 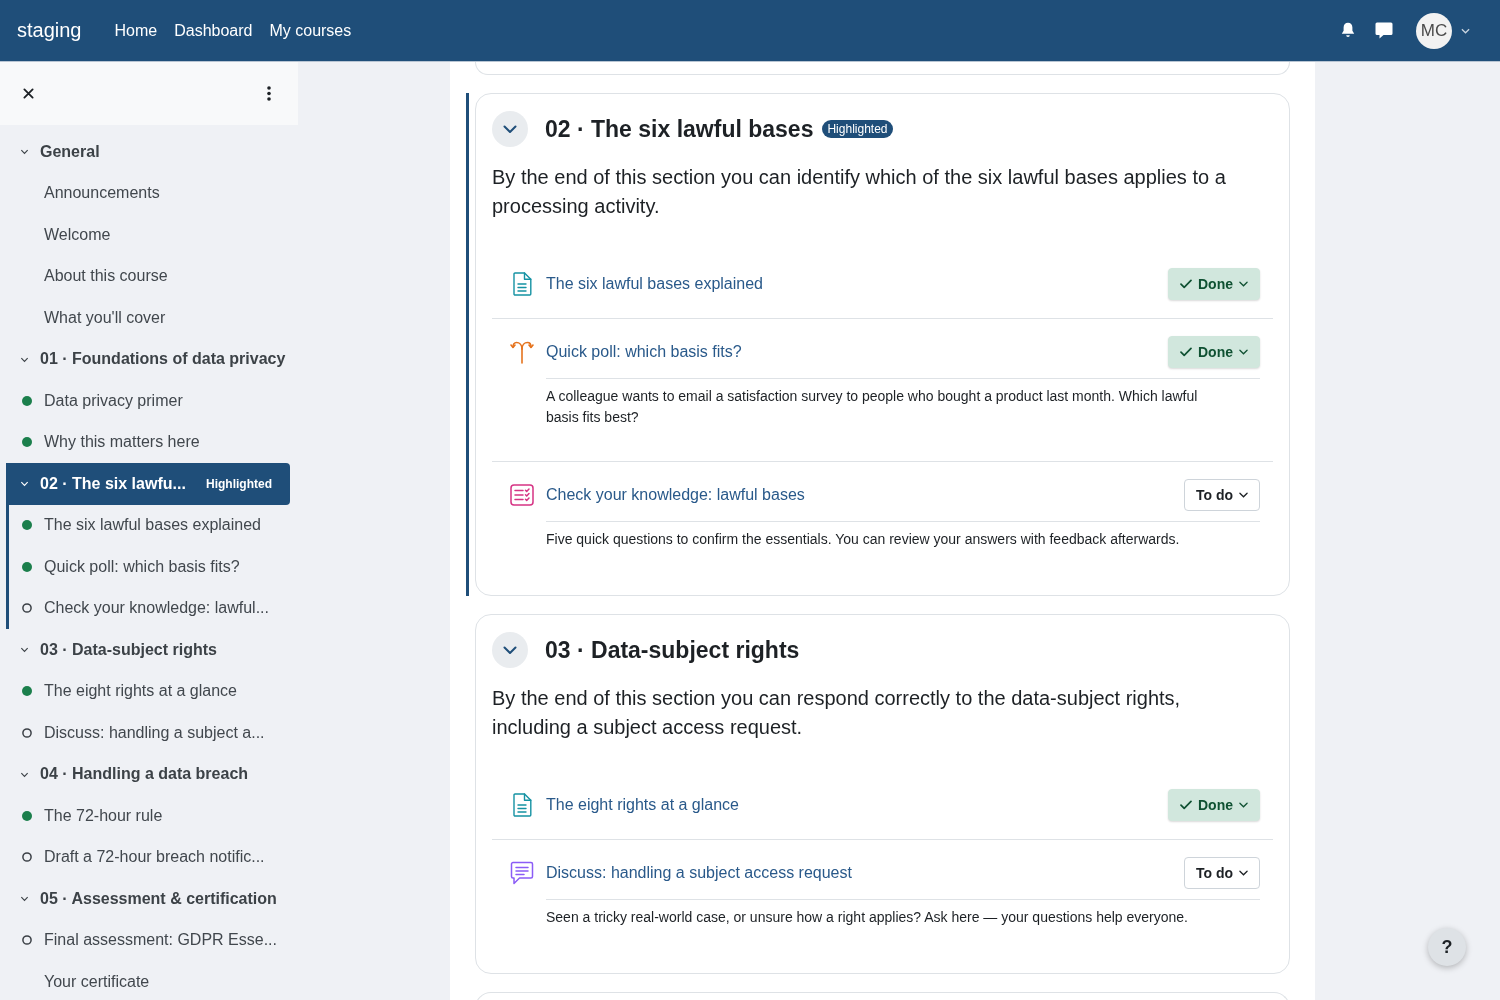 I want to click on sidebar-link: Why this matters here, so click(x=122, y=442).